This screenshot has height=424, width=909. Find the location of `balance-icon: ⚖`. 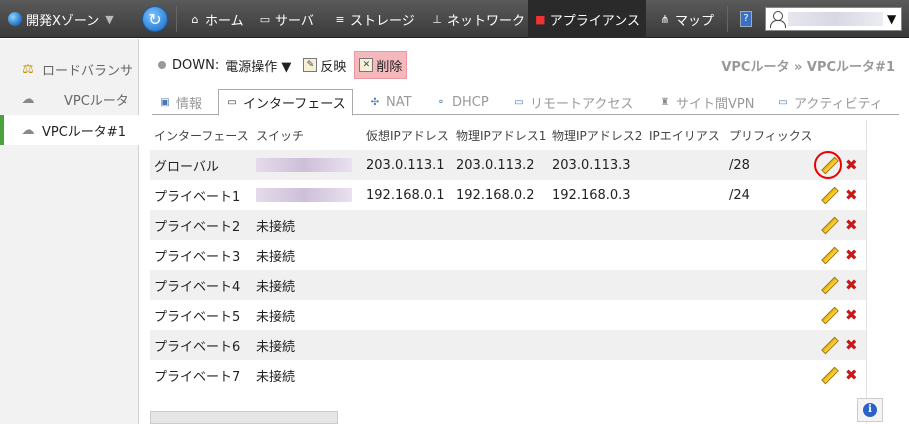

balance-icon: ⚖ is located at coordinates (28, 69).